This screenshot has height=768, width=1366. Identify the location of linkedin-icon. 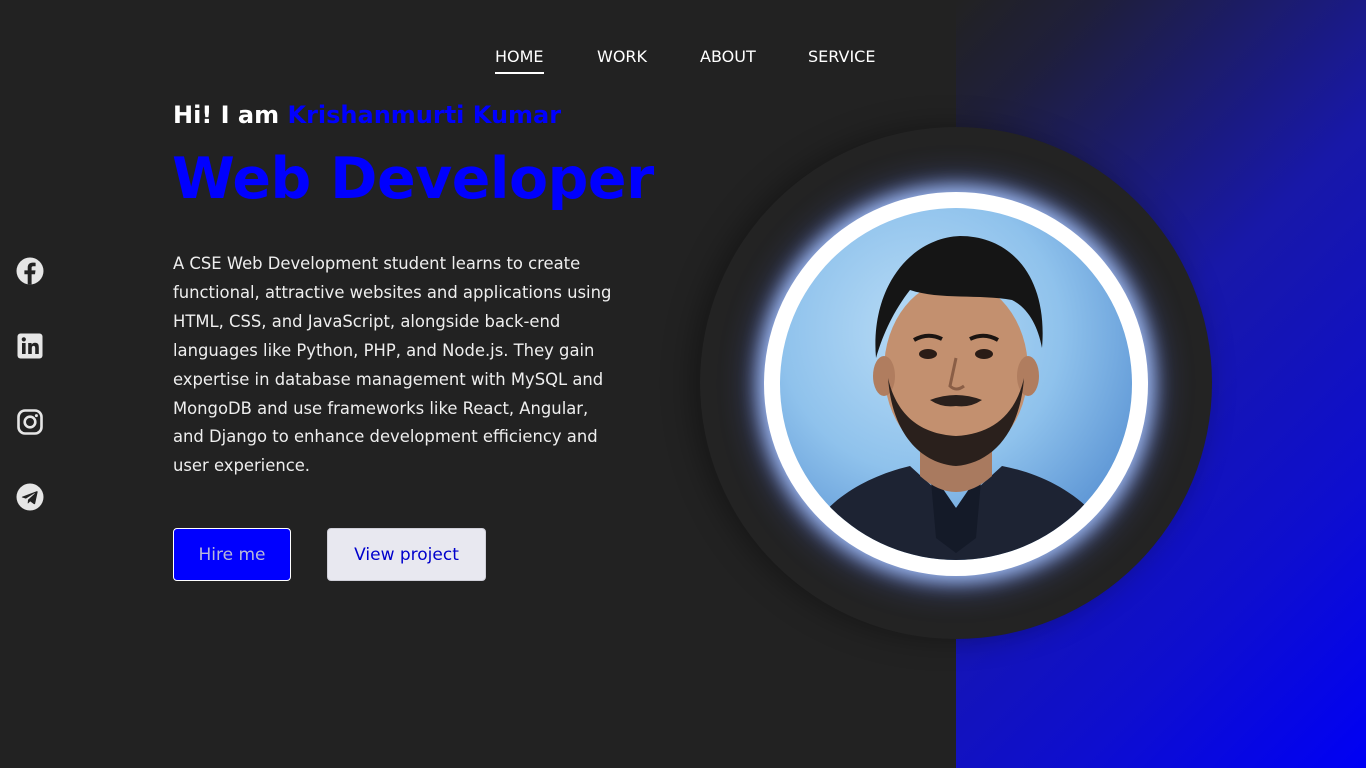
(30, 346).